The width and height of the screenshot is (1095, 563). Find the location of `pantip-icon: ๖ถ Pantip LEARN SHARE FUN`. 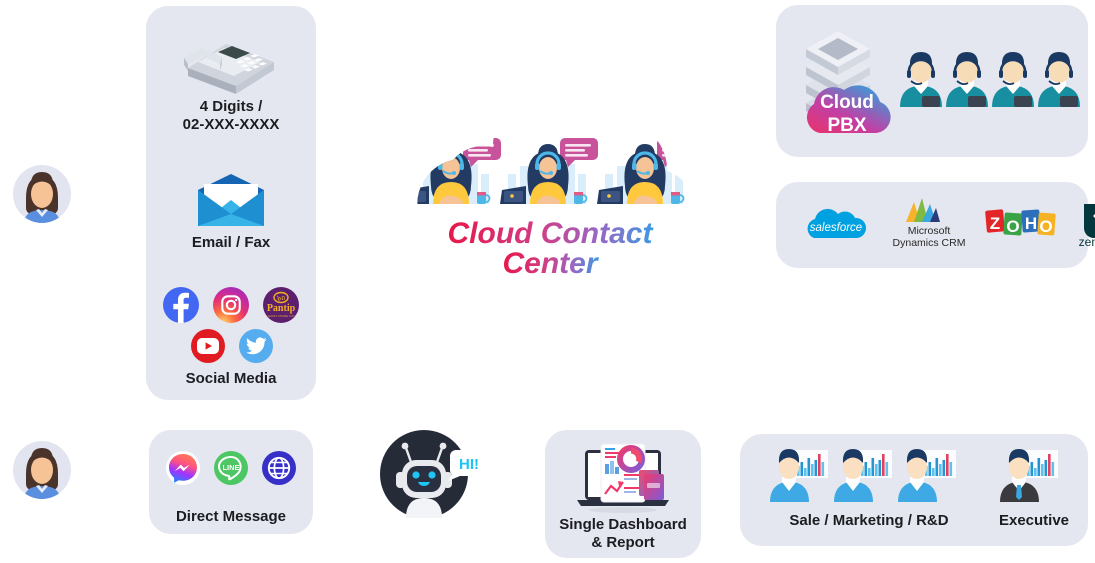

pantip-icon: ๖ถ Pantip LEARN SHARE FUN is located at coordinates (281, 305).